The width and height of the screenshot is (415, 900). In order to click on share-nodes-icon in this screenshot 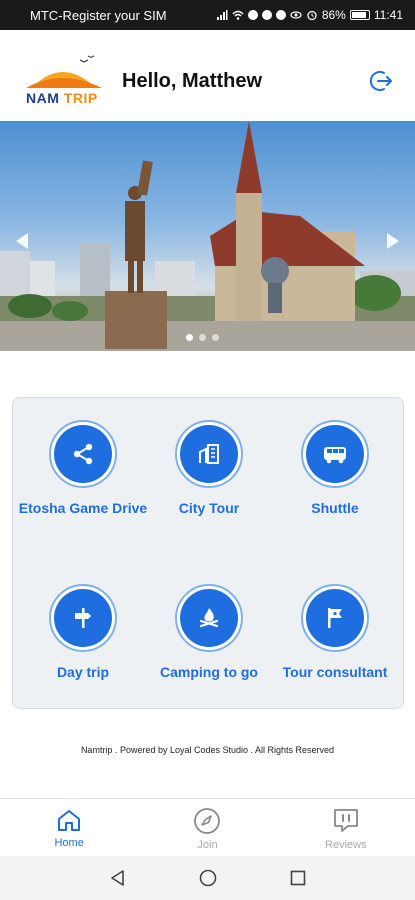, I will do `click(83, 454)`.